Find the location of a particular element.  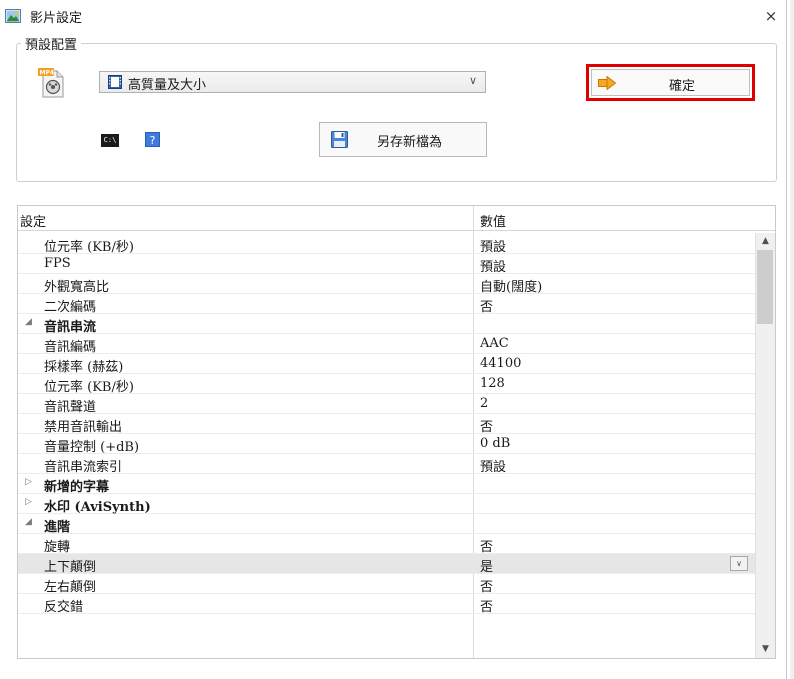

help-icon: ? is located at coordinates (152, 139).